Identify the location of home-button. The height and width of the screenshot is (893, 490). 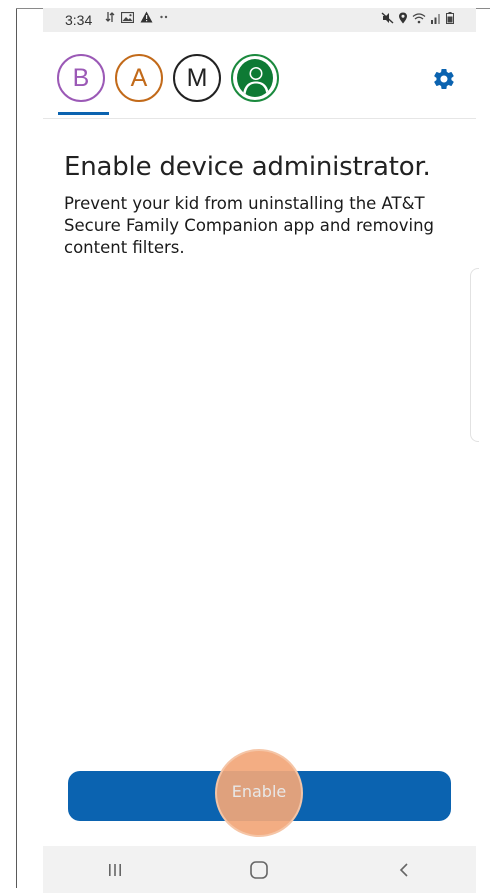
(259, 870).